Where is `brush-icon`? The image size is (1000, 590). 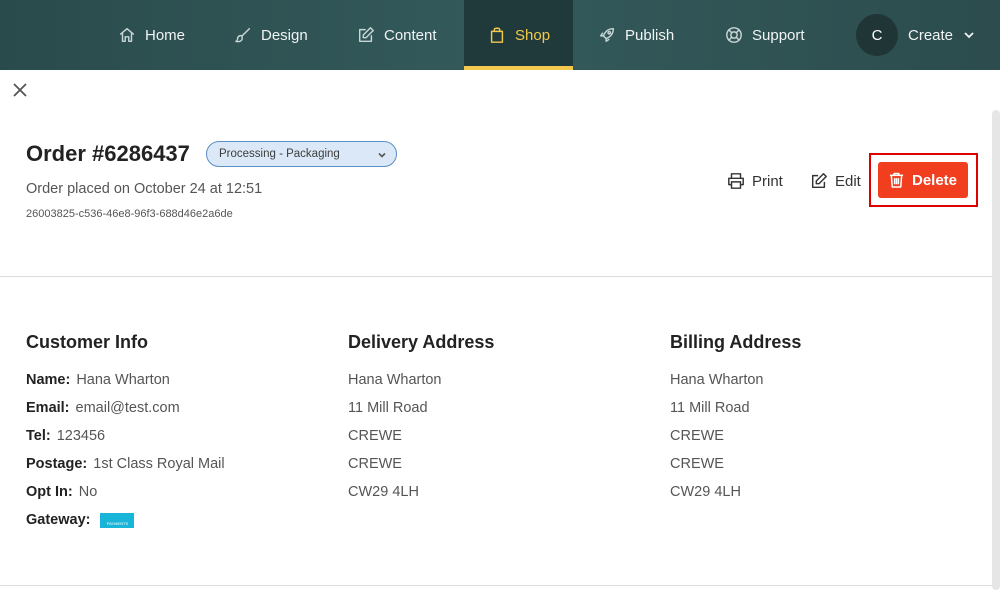 brush-icon is located at coordinates (243, 35).